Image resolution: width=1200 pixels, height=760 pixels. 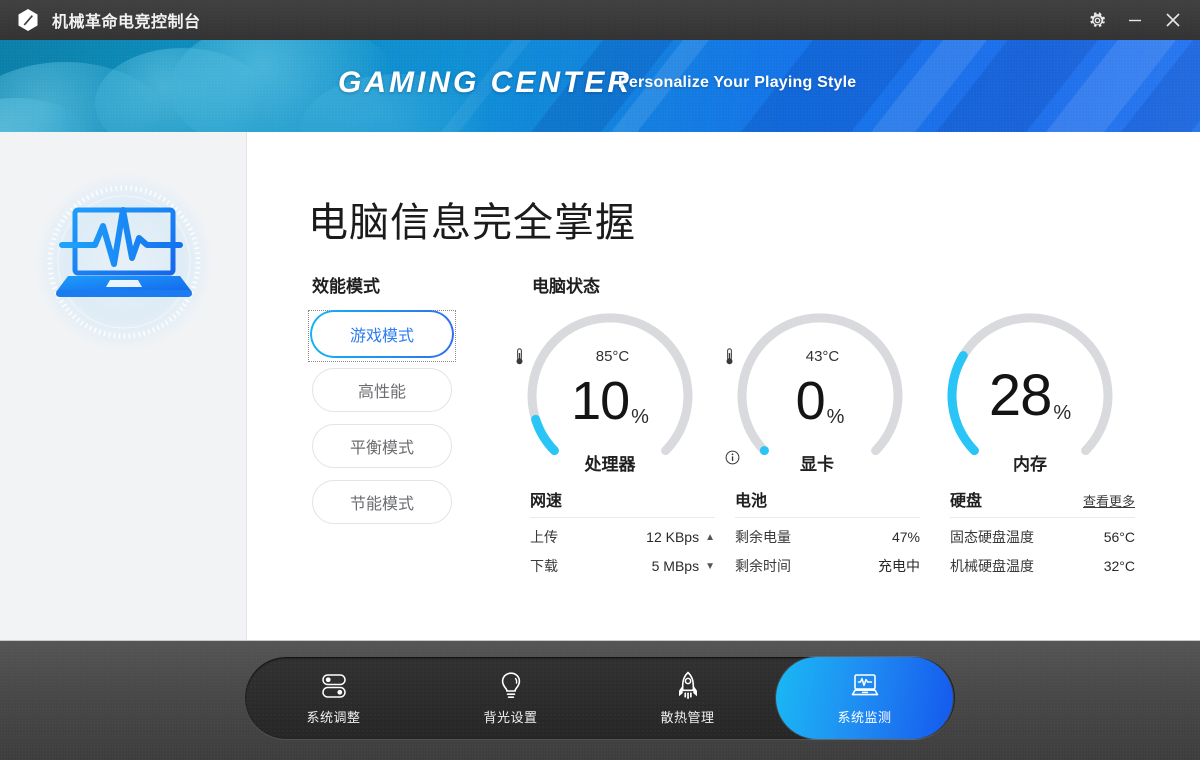 I want to click on gauge-cpu-label: 处理器, so click(x=610, y=464).